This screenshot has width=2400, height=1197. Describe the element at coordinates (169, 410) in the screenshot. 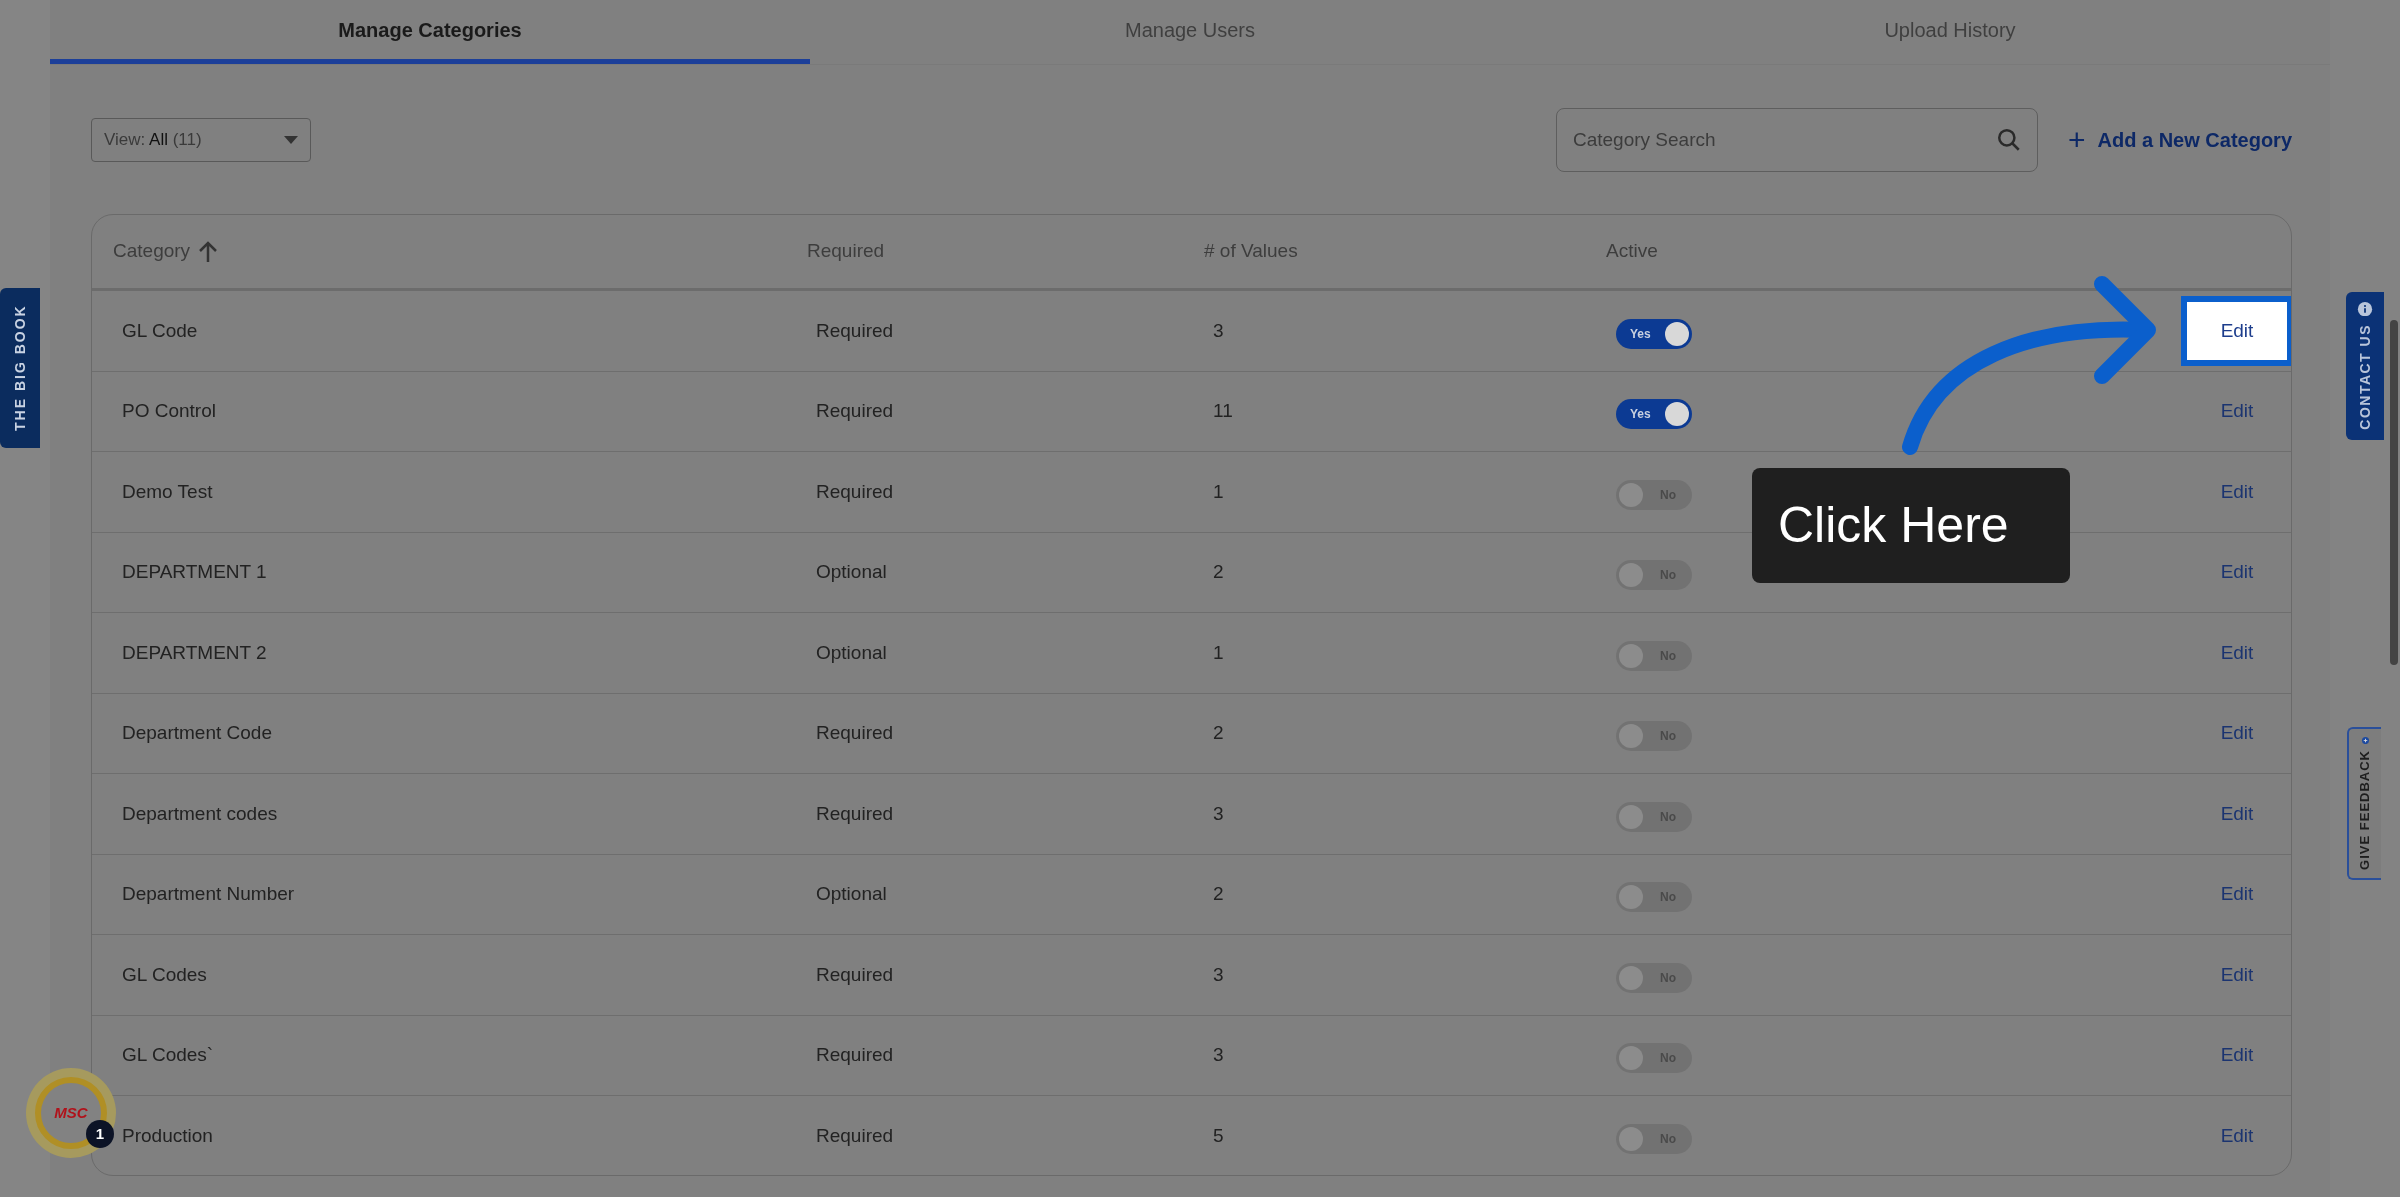

I see `table-cell: PO Control` at that location.